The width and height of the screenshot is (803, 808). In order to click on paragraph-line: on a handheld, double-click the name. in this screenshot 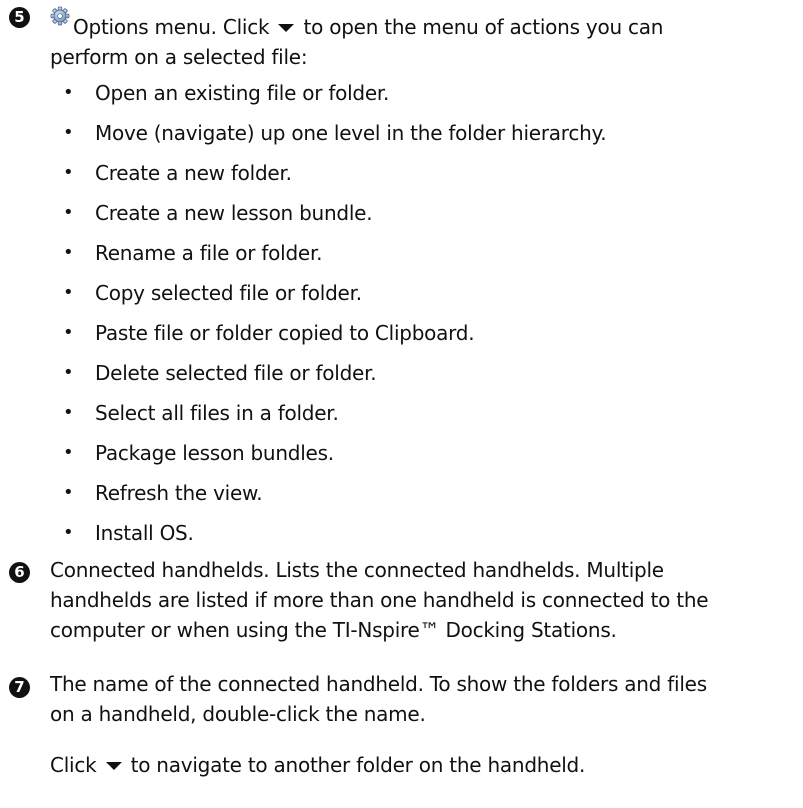, I will do `click(238, 714)`.